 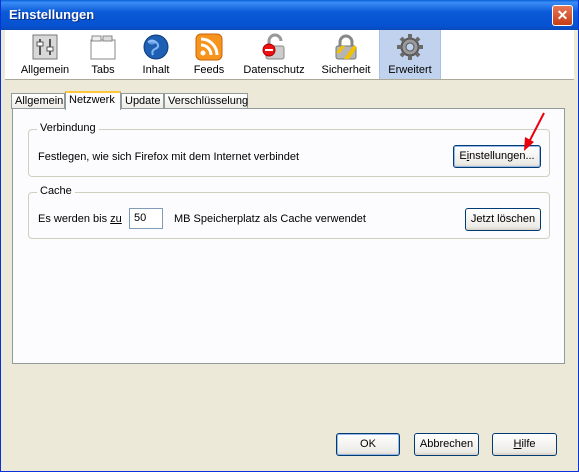 I want to click on cache-label-suffix: MB Speicherplatz als Cache verwendet, so click(x=270, y=219).